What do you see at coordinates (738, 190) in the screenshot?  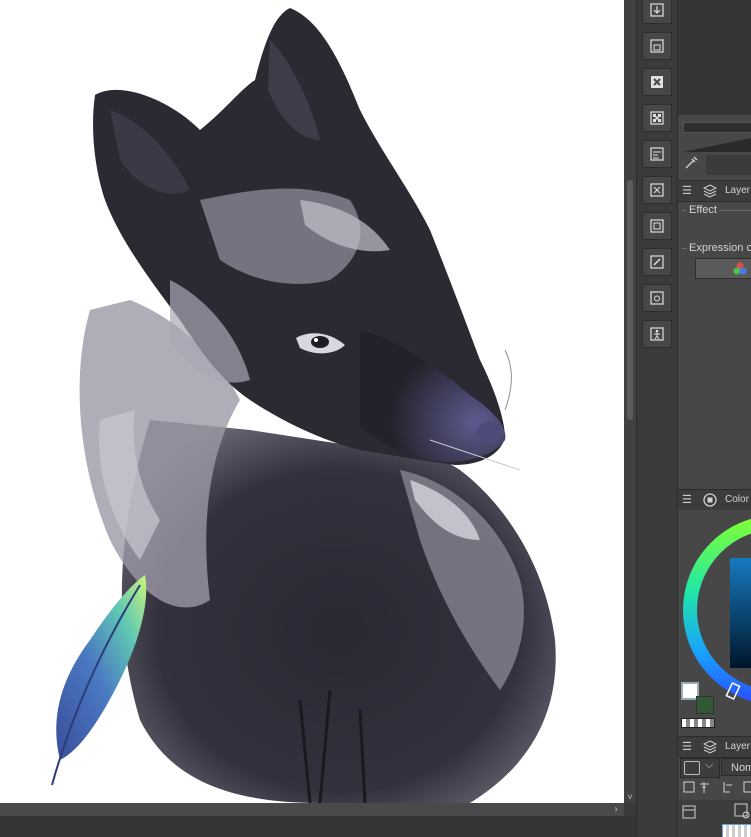 I see `layer-property-title: Layer` at bounding box center [738, 190].